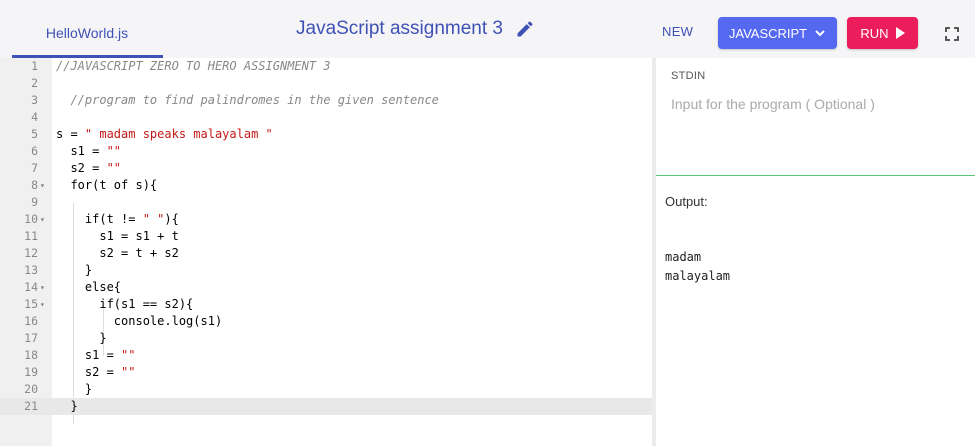  Describe the element at coordinates (31, 236) in the screenshot. I see `line-number: 11` at that location.